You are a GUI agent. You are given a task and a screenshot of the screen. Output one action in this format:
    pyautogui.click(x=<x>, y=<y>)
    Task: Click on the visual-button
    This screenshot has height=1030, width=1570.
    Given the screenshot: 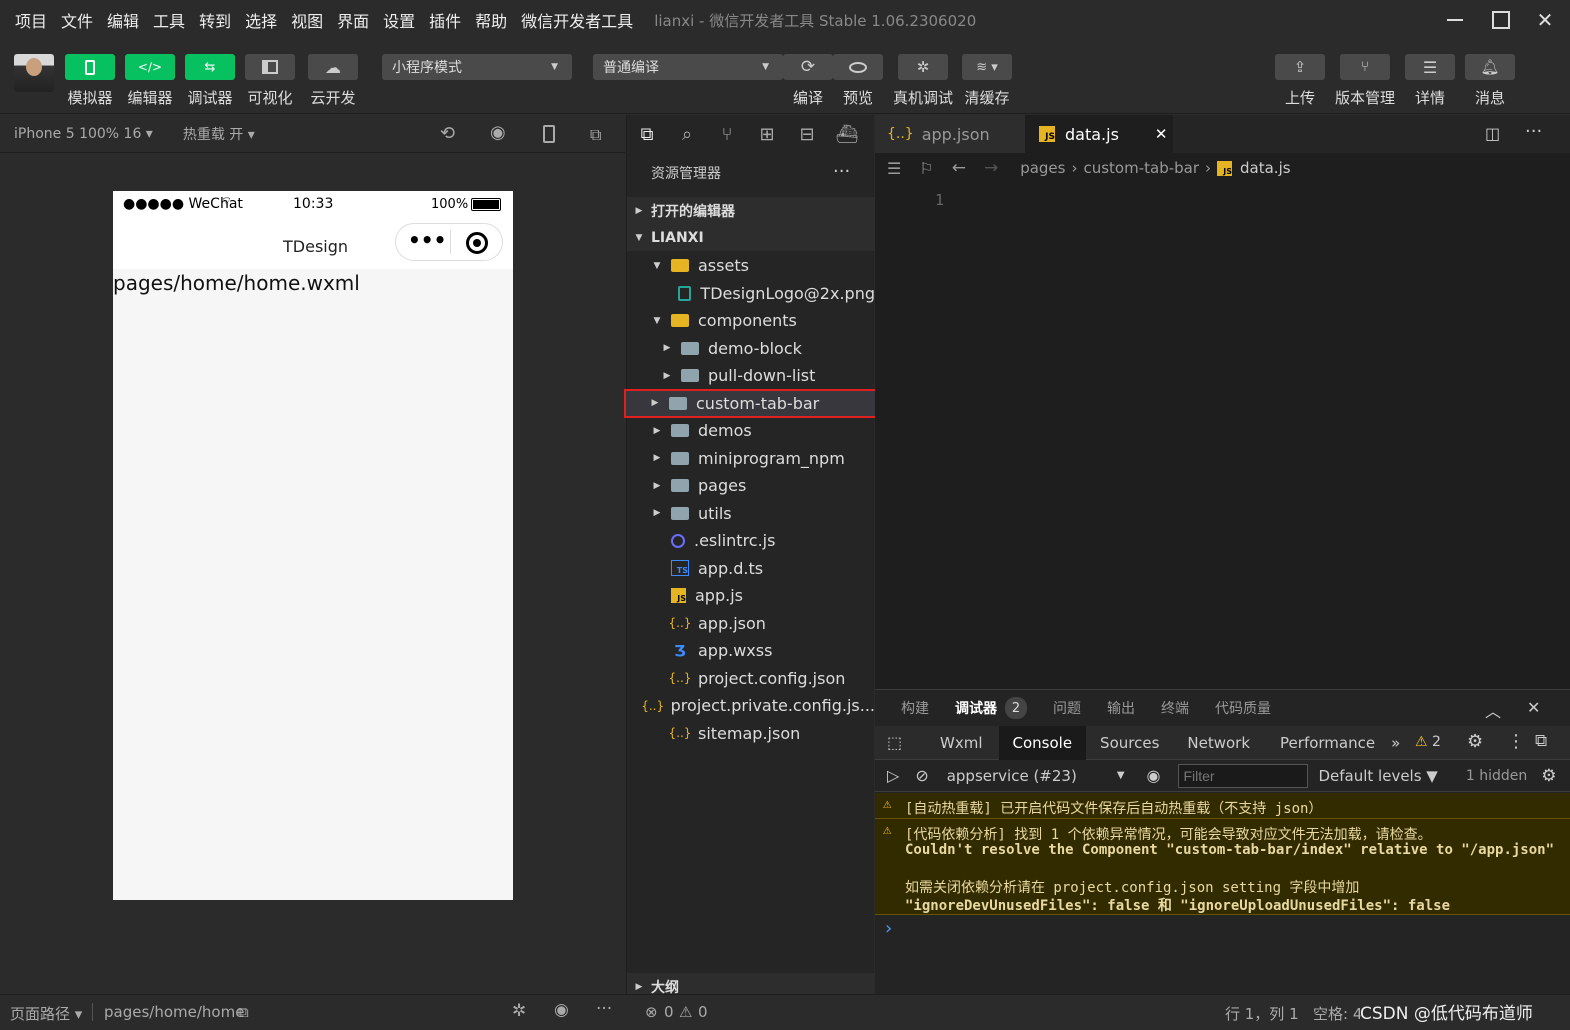 What is the action you would take?
    pyautogui.click(x=270, y=67)
    